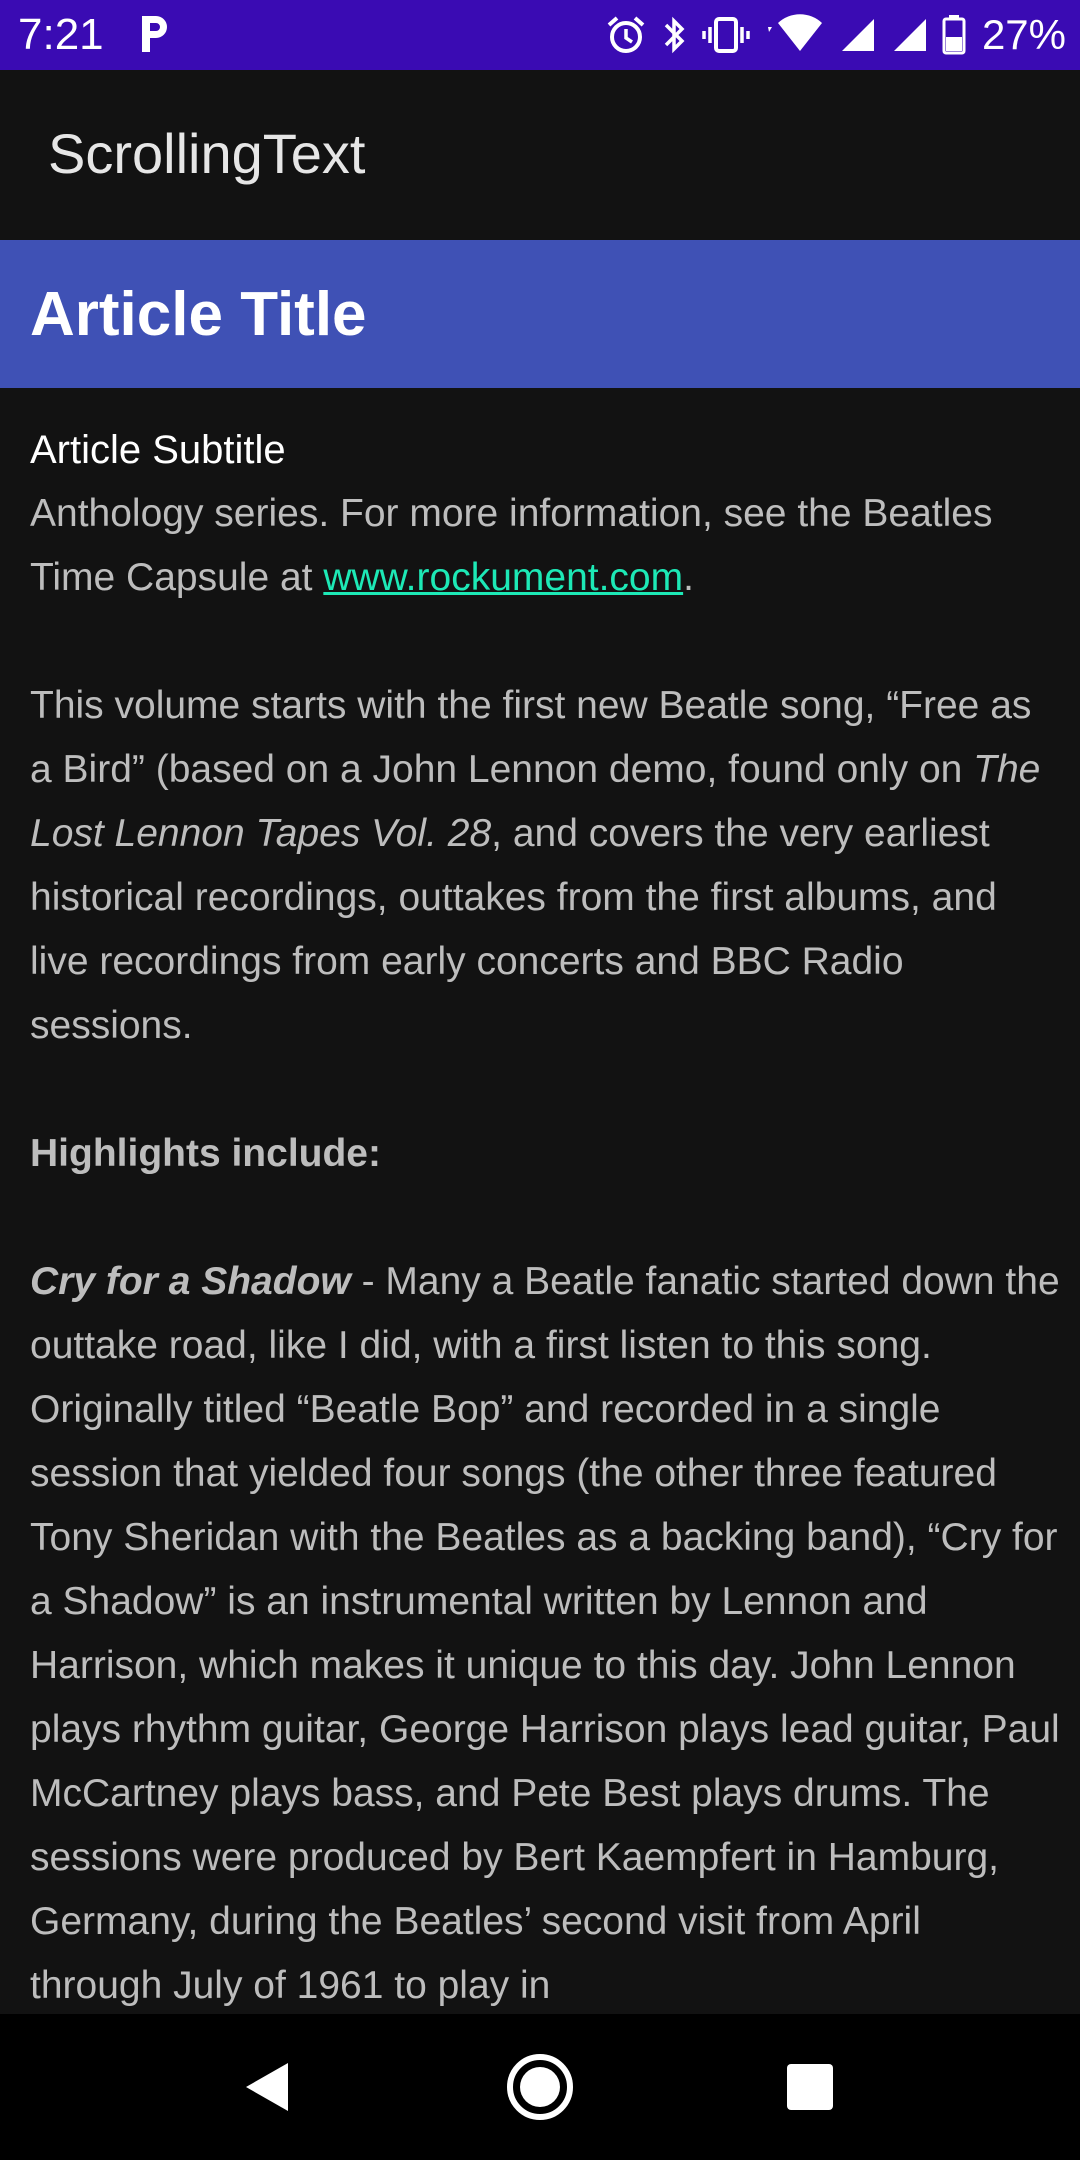 Image resolution: width=1080 pixels, height=2160 pixels. What do you see at coordinates (503, 577) in the screenshot?
I see `rockument-link: www.rockument.com` at bounding box center [503, 577].